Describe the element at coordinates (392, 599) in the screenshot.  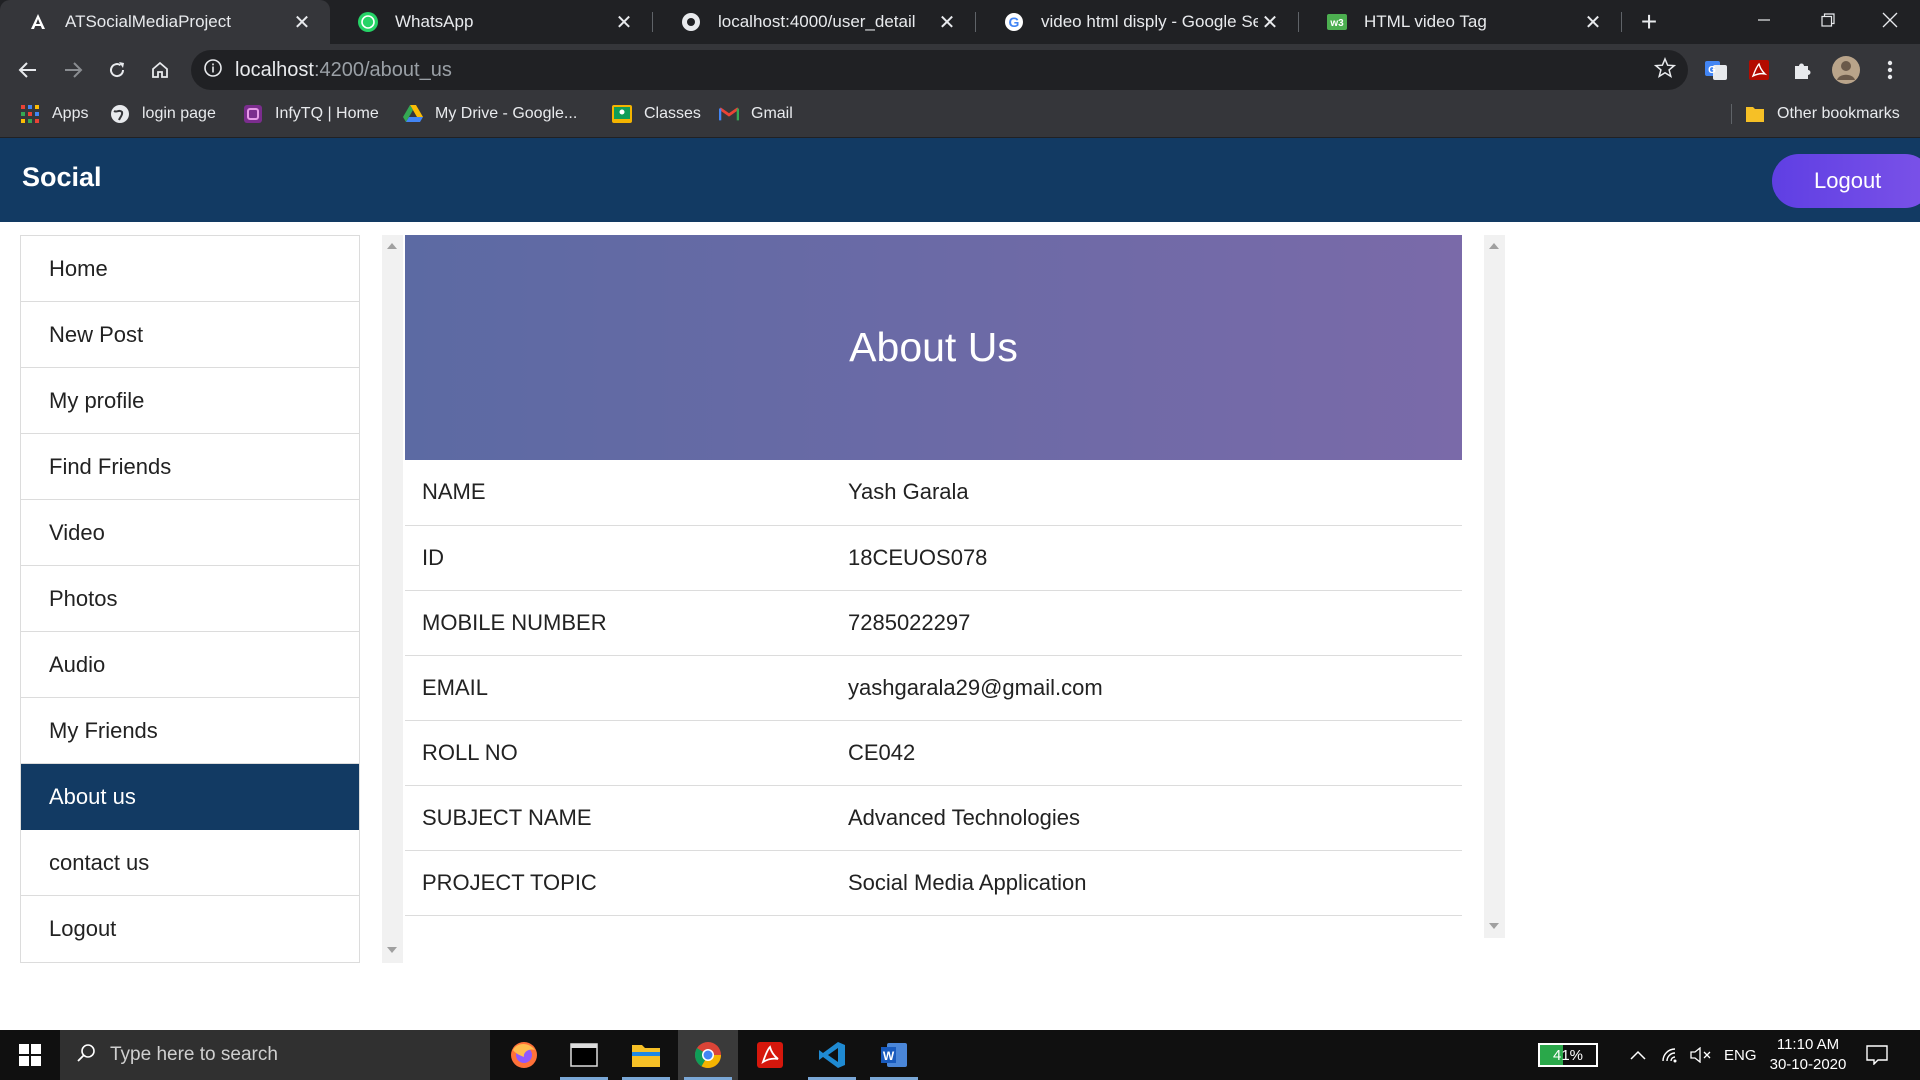
I see `content-scrollbar-left` at that location.